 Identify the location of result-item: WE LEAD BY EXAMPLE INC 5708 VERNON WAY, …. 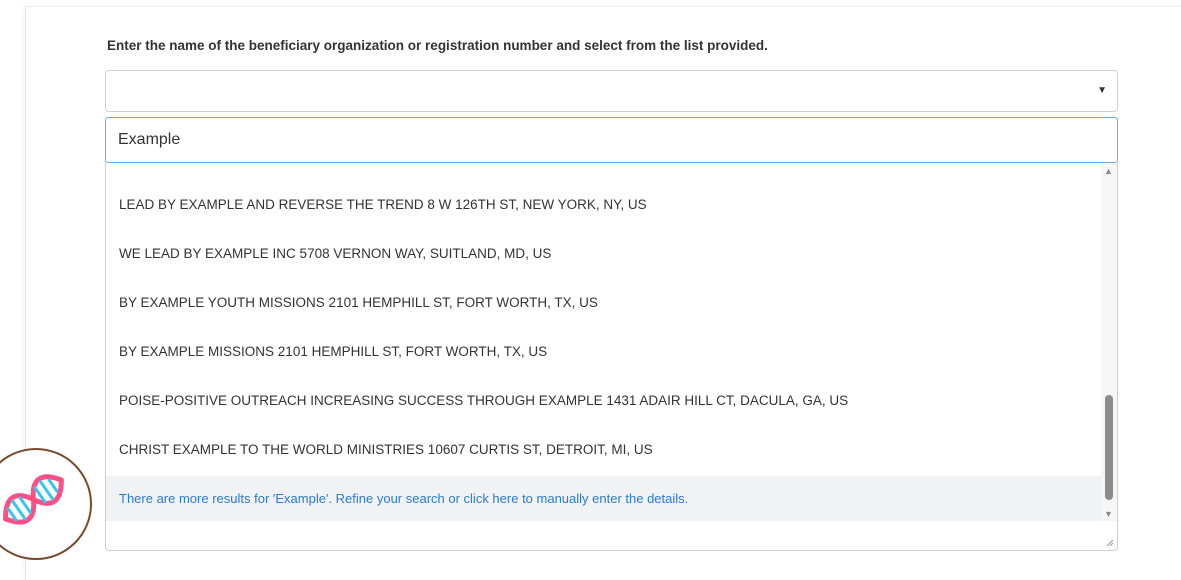
(601, 253).